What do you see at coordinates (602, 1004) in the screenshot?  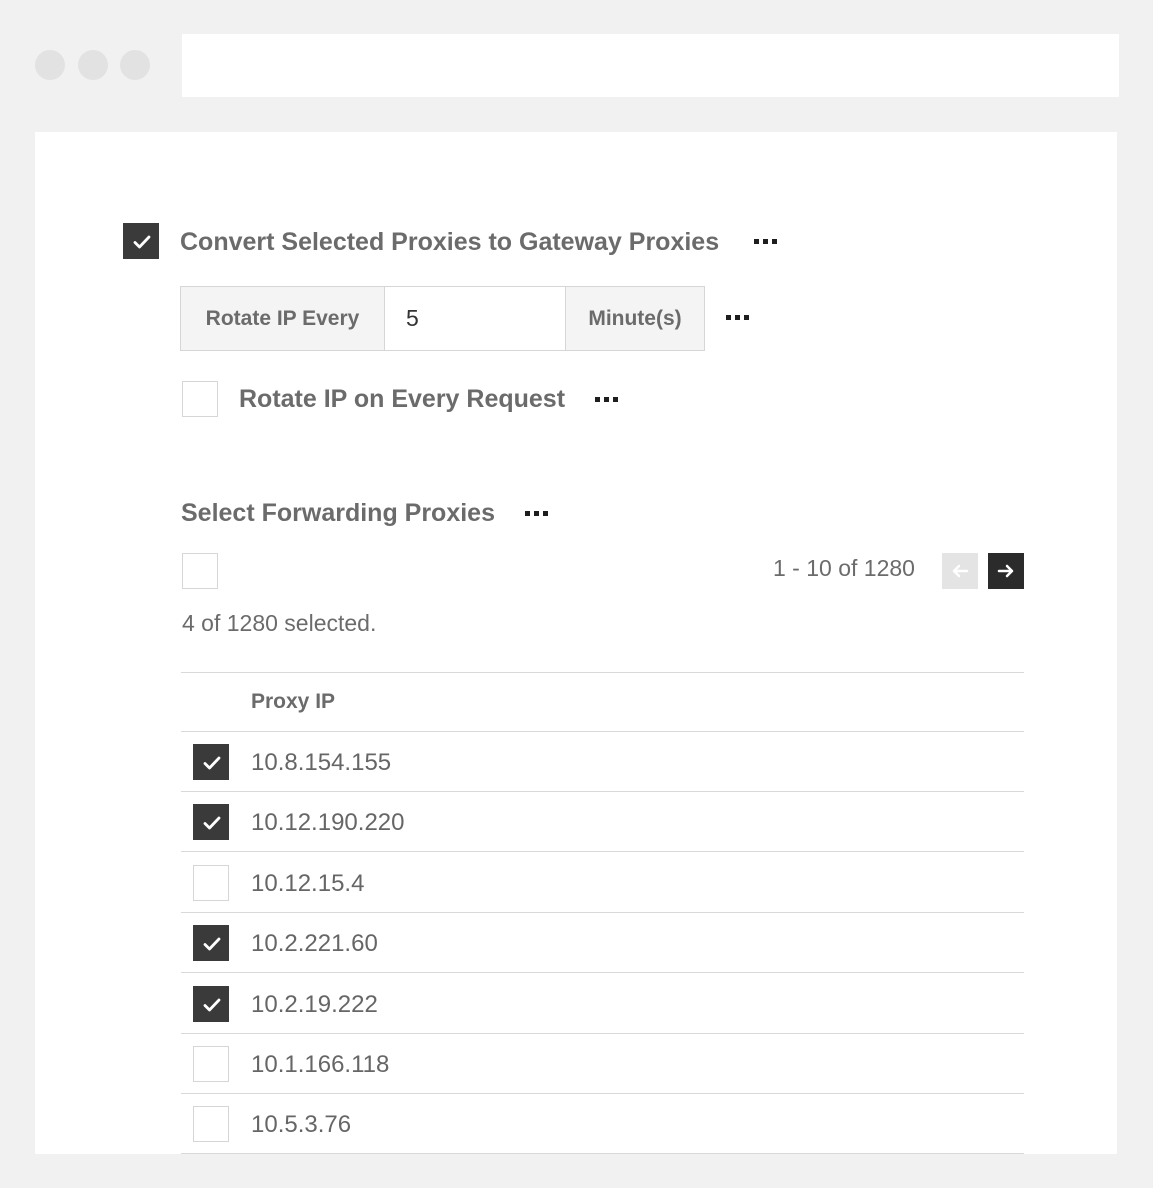 I see `table-row: 10.2.19.222` at bounding box center [602, 1004].